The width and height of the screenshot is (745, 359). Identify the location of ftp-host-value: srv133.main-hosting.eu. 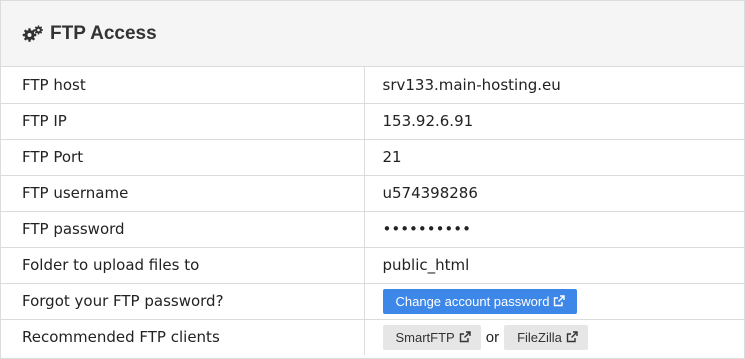
(554, 85).